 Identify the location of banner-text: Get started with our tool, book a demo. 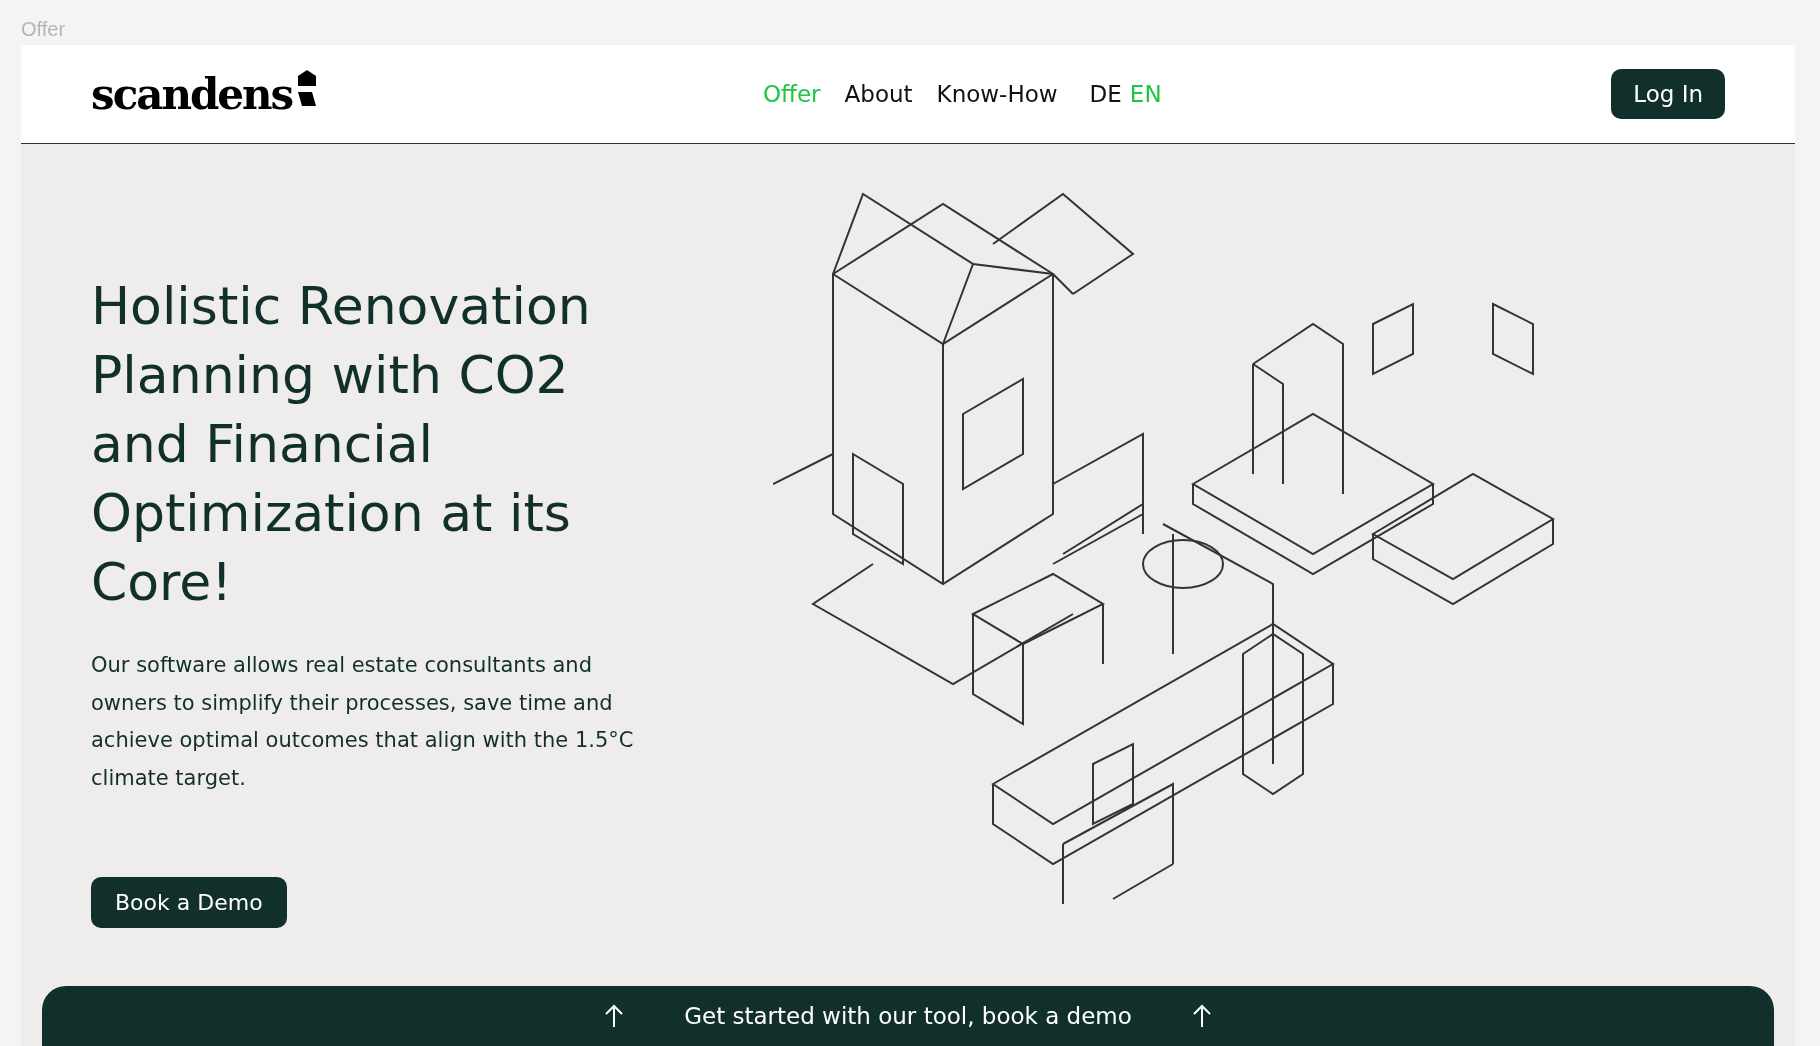
(908, 1016).